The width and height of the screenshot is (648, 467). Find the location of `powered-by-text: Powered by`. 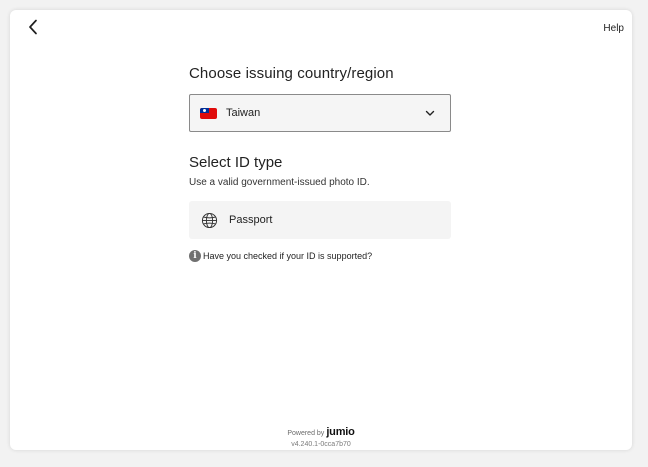

powered-by-text: Powered by is located at coordinates (306, 433).